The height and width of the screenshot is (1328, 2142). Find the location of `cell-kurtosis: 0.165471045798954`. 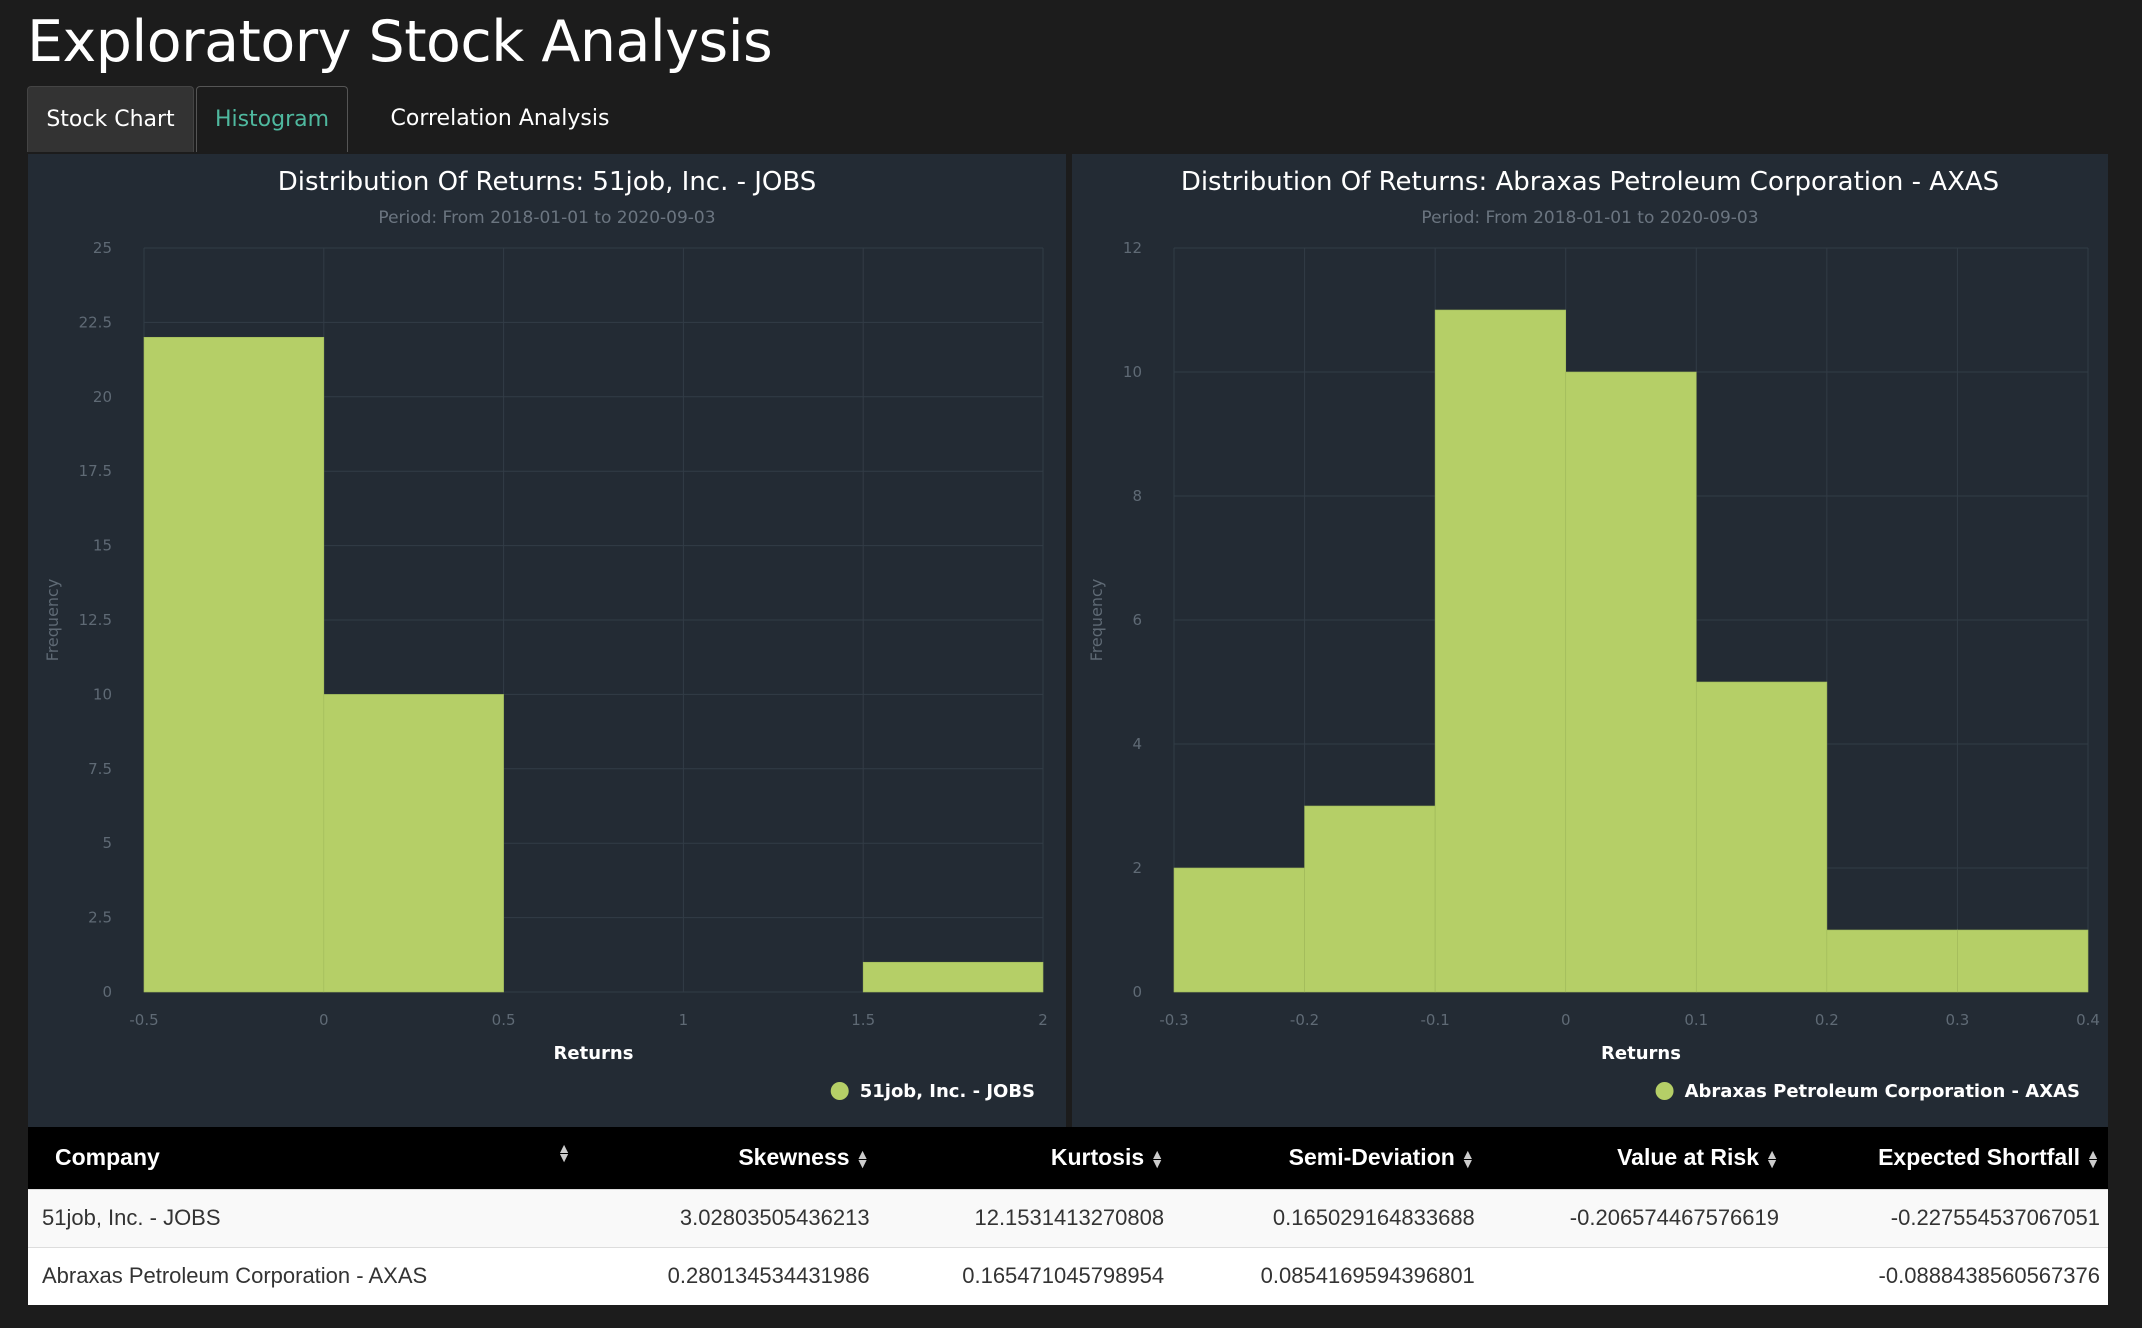

cell-kurtosis: 0.165471045798954 is located at coordinates (1025, 1275).